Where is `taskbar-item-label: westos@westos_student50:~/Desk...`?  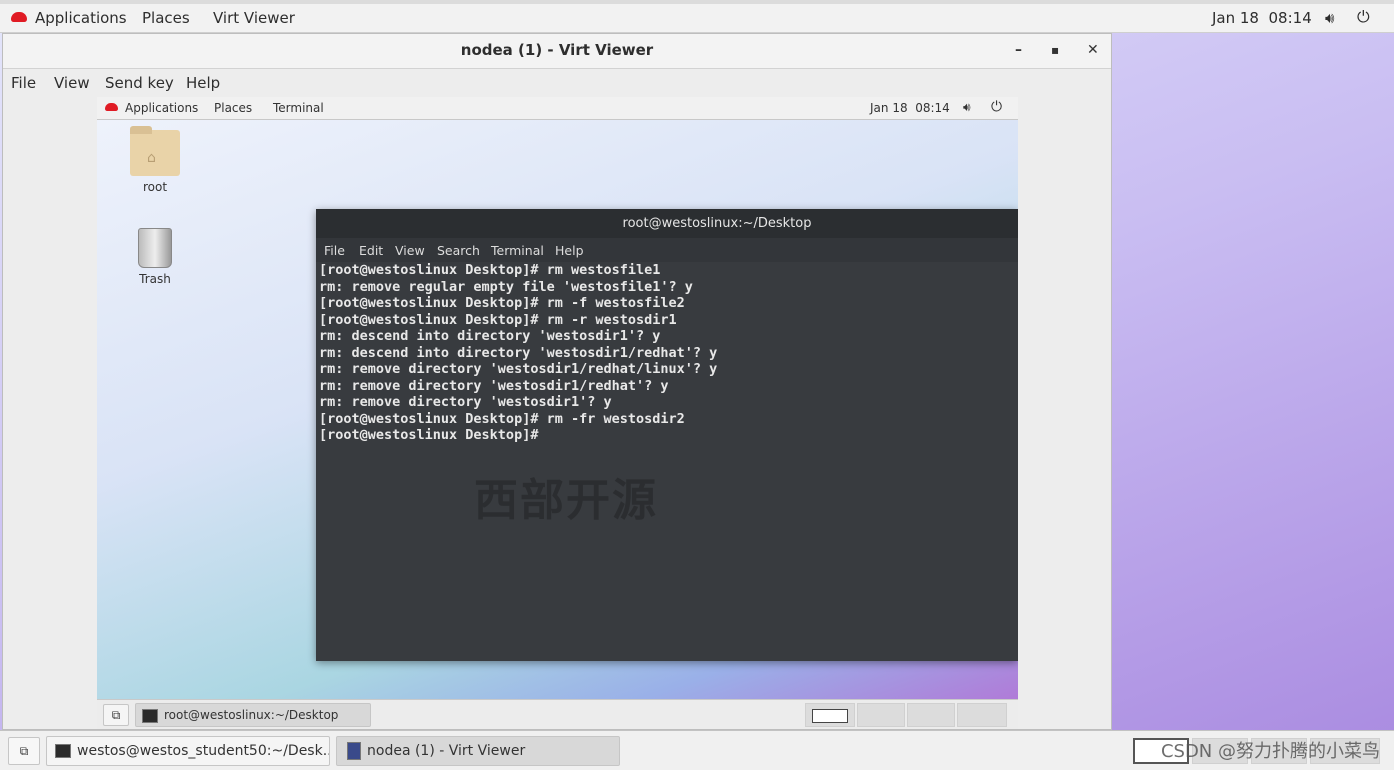
taskbar-item-label: westos@westos_student50:~/Desk... is located at coordinates (203, 751).